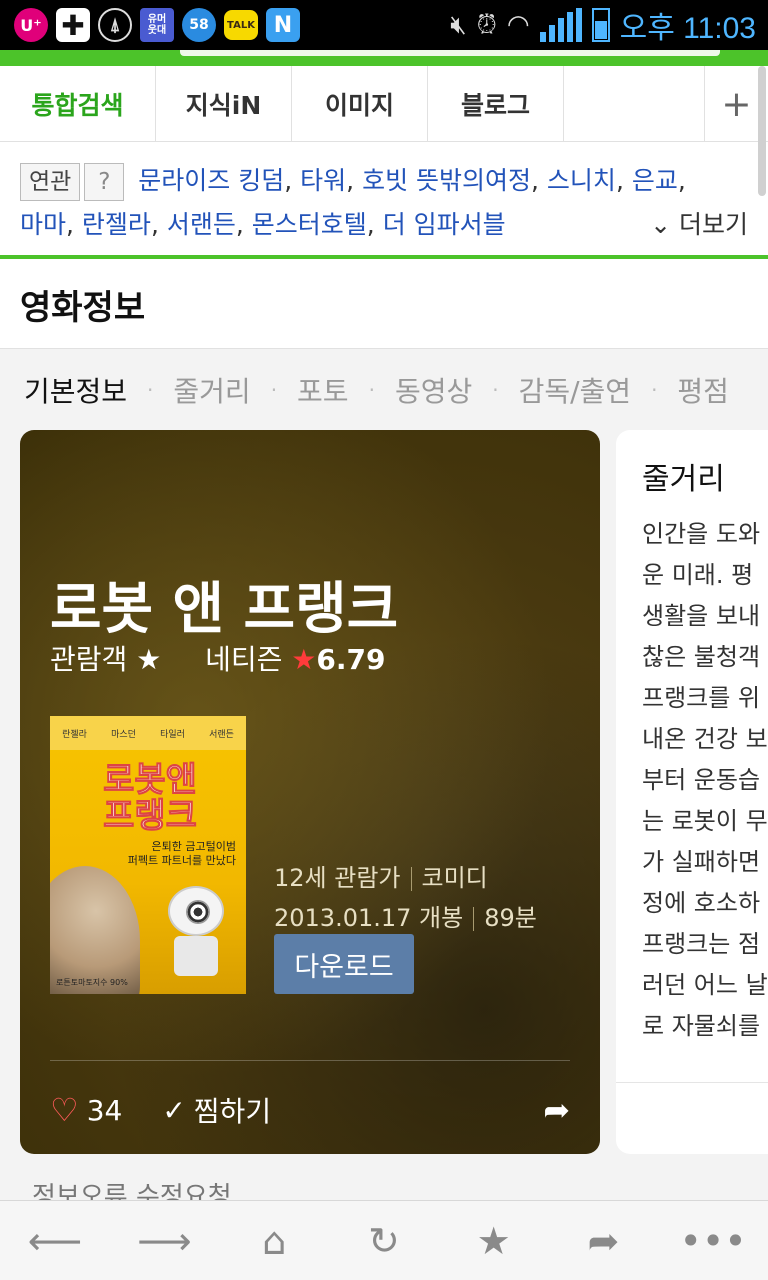 The height and width of the screenshot is (1280, 768). I want to click on synopsis-title: 줄거리, so click(683, 479).